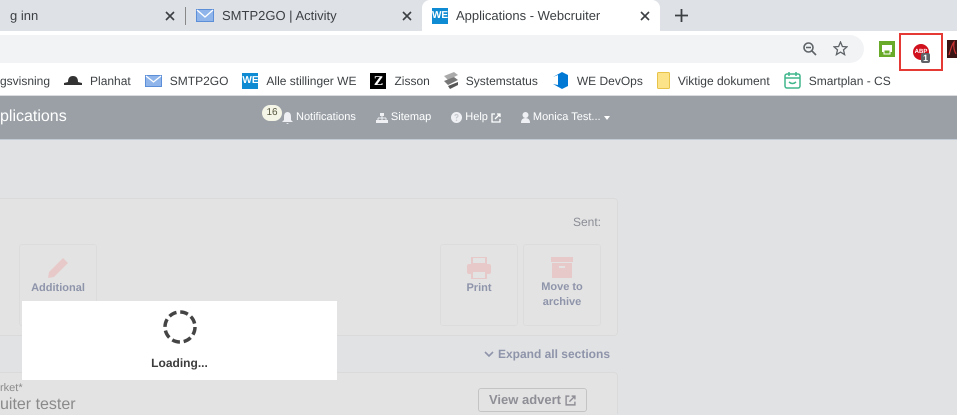  I want to click on stacked-chevron-icon, so click(451, 80).